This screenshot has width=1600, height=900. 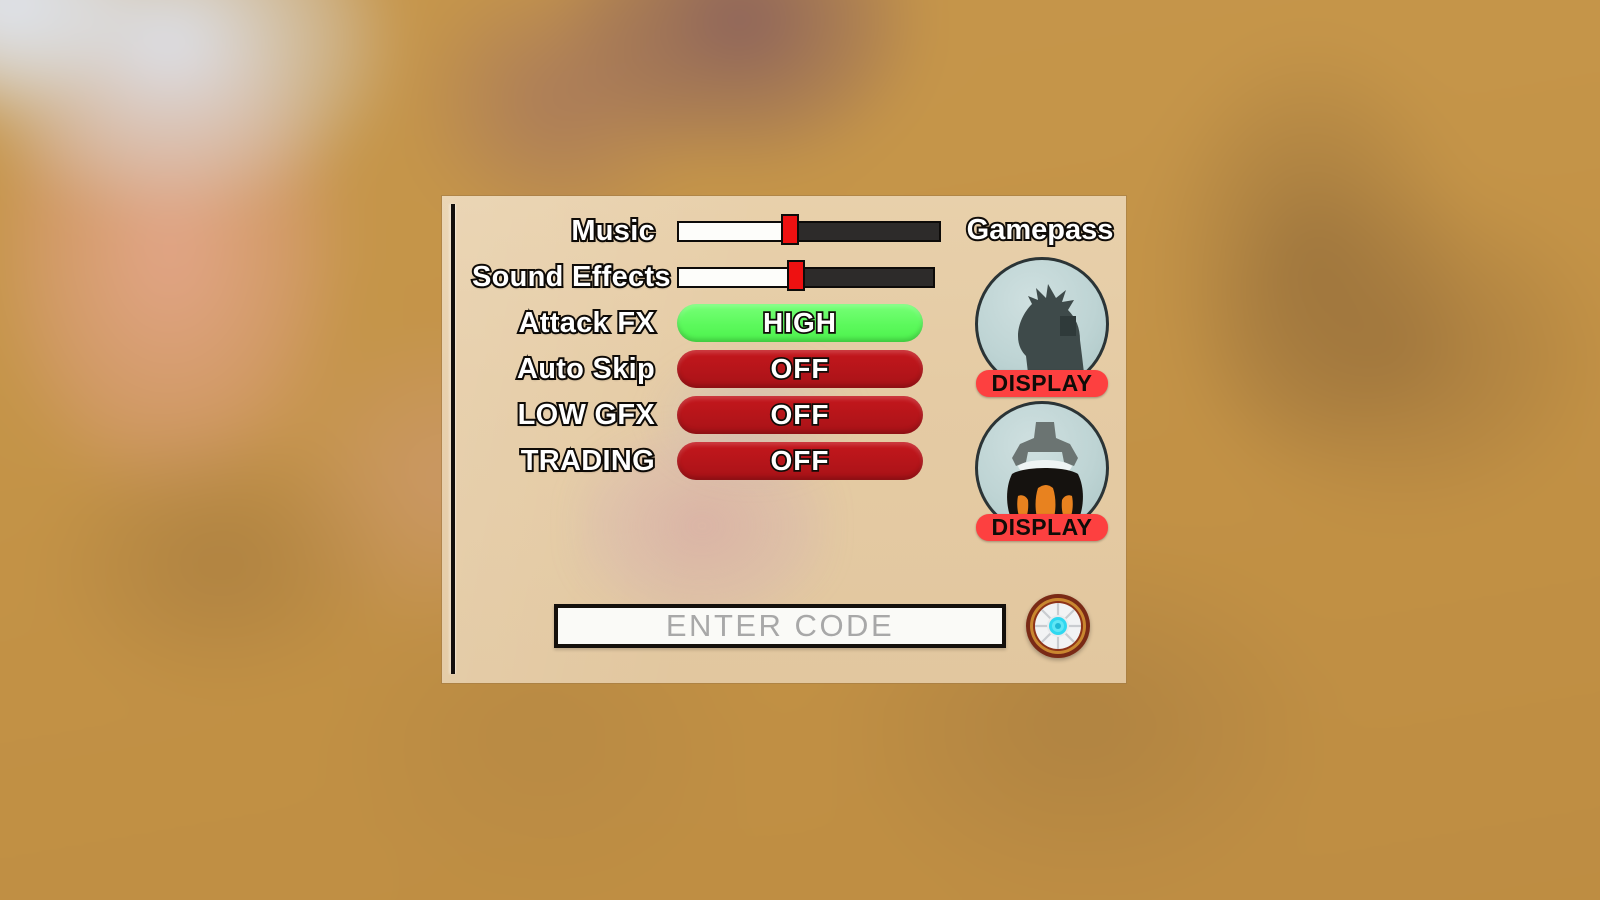 I want to click on gamepass-title: Gamepass, so click(x=1040, y=230).